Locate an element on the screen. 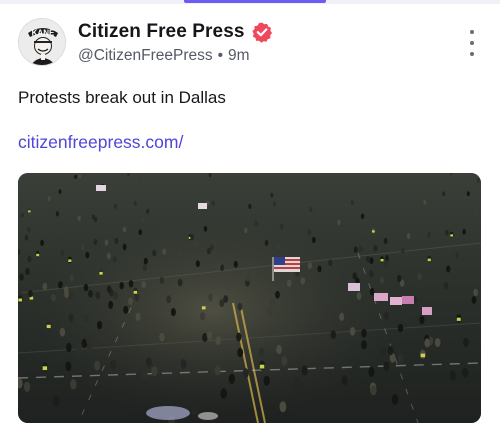 The image size is (500, 443). avatar-image: KANE is located at coordinates (42, 42).